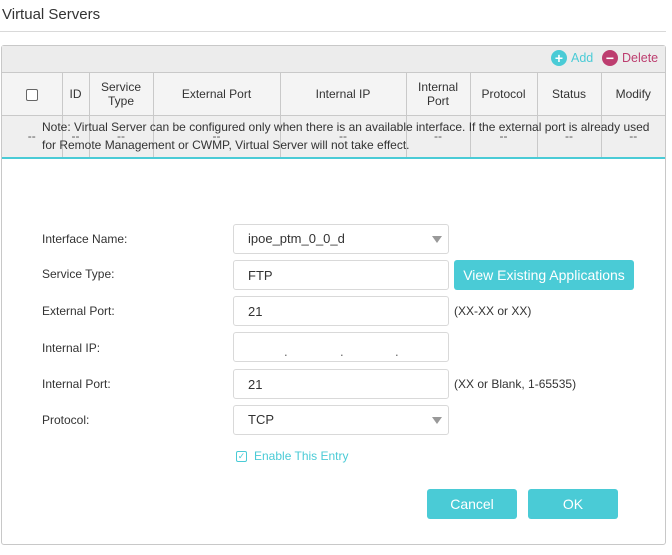 This screenshot has height=555, width=672. What do you see at coordinates (341, 420) in the screenshot?
I see `protocol-select: TCP` at bounding box center [341, 420].